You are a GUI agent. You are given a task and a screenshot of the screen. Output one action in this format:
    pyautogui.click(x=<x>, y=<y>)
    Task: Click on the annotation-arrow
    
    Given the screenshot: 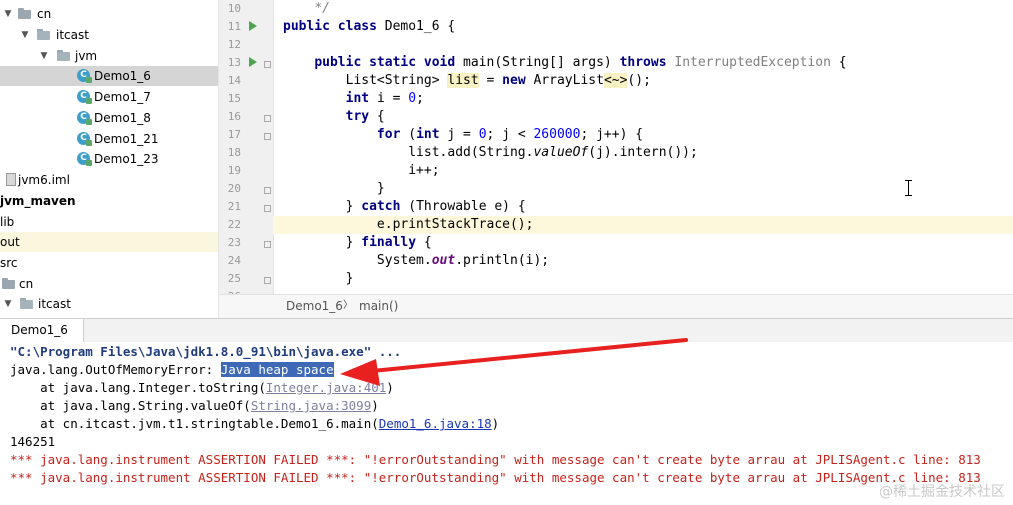 What is the action you would take?
    pyautogui.click(x=514, y=362)
    